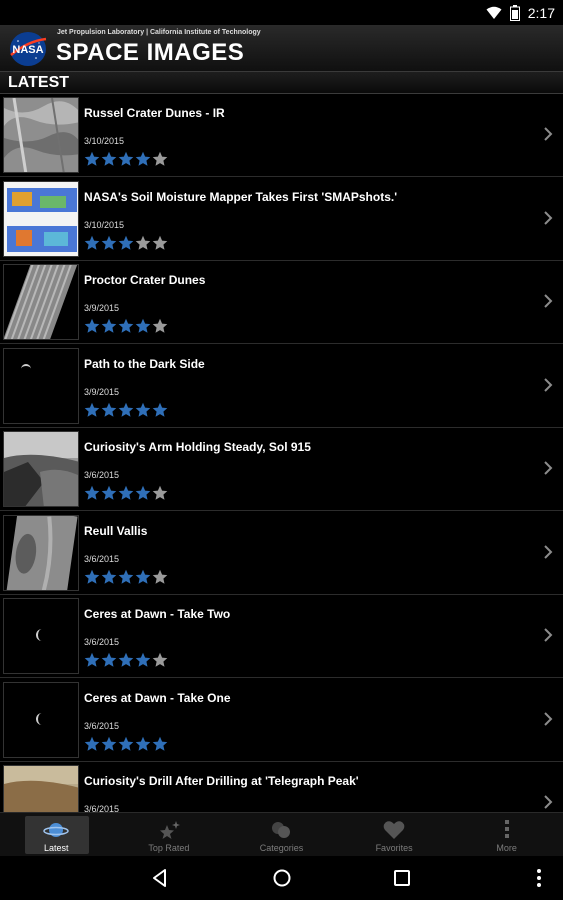  Describe the element at coordinates (514, 12) in the screenshot. I see `battery-icon` at that location.